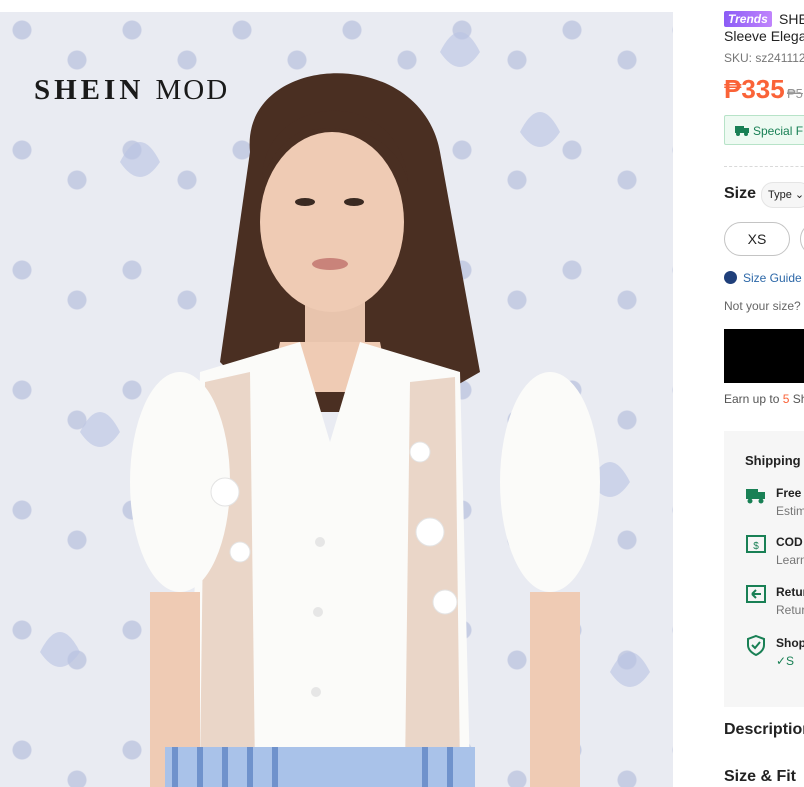 This screenshot has height=787, width=804. I want to click on special-offer-banner: Special F, so click(764, 130).